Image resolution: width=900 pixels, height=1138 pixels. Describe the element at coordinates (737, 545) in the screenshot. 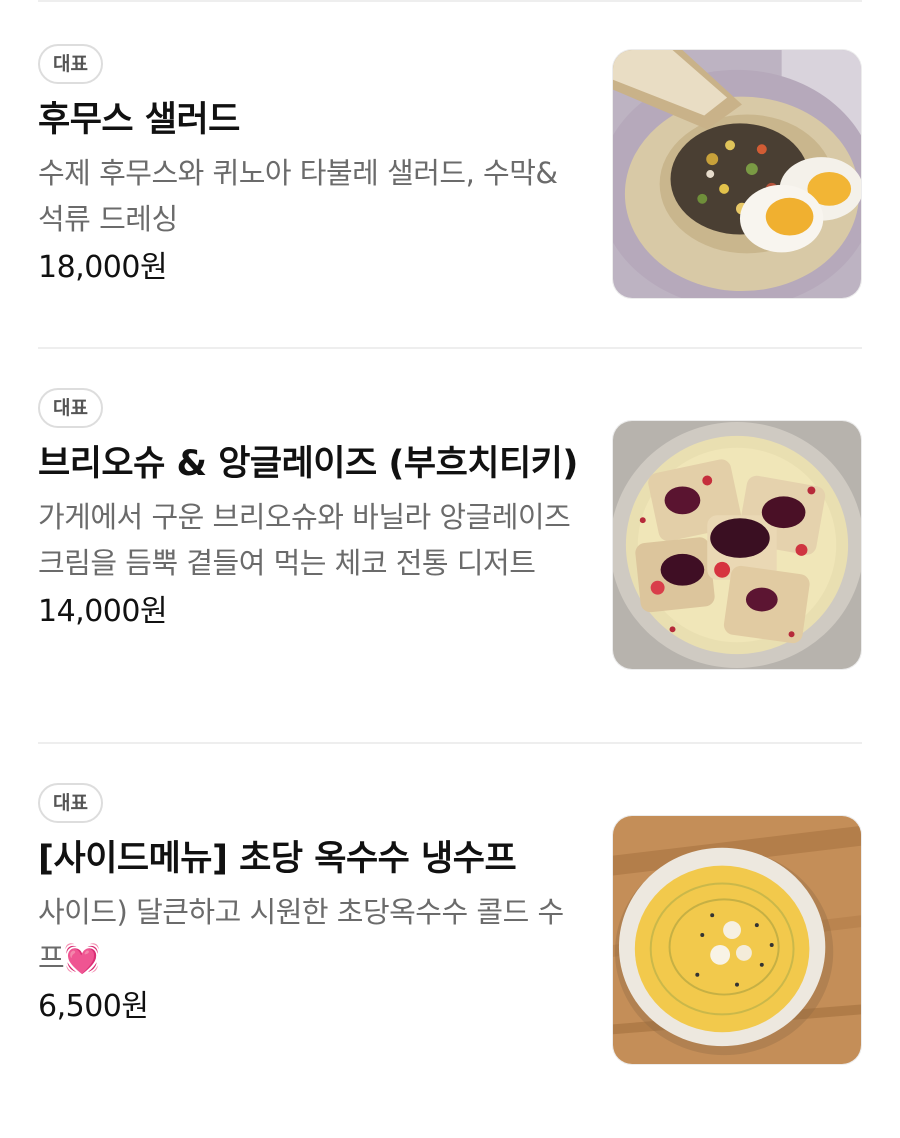

I see `brioche-anglaise-photo` at that location.